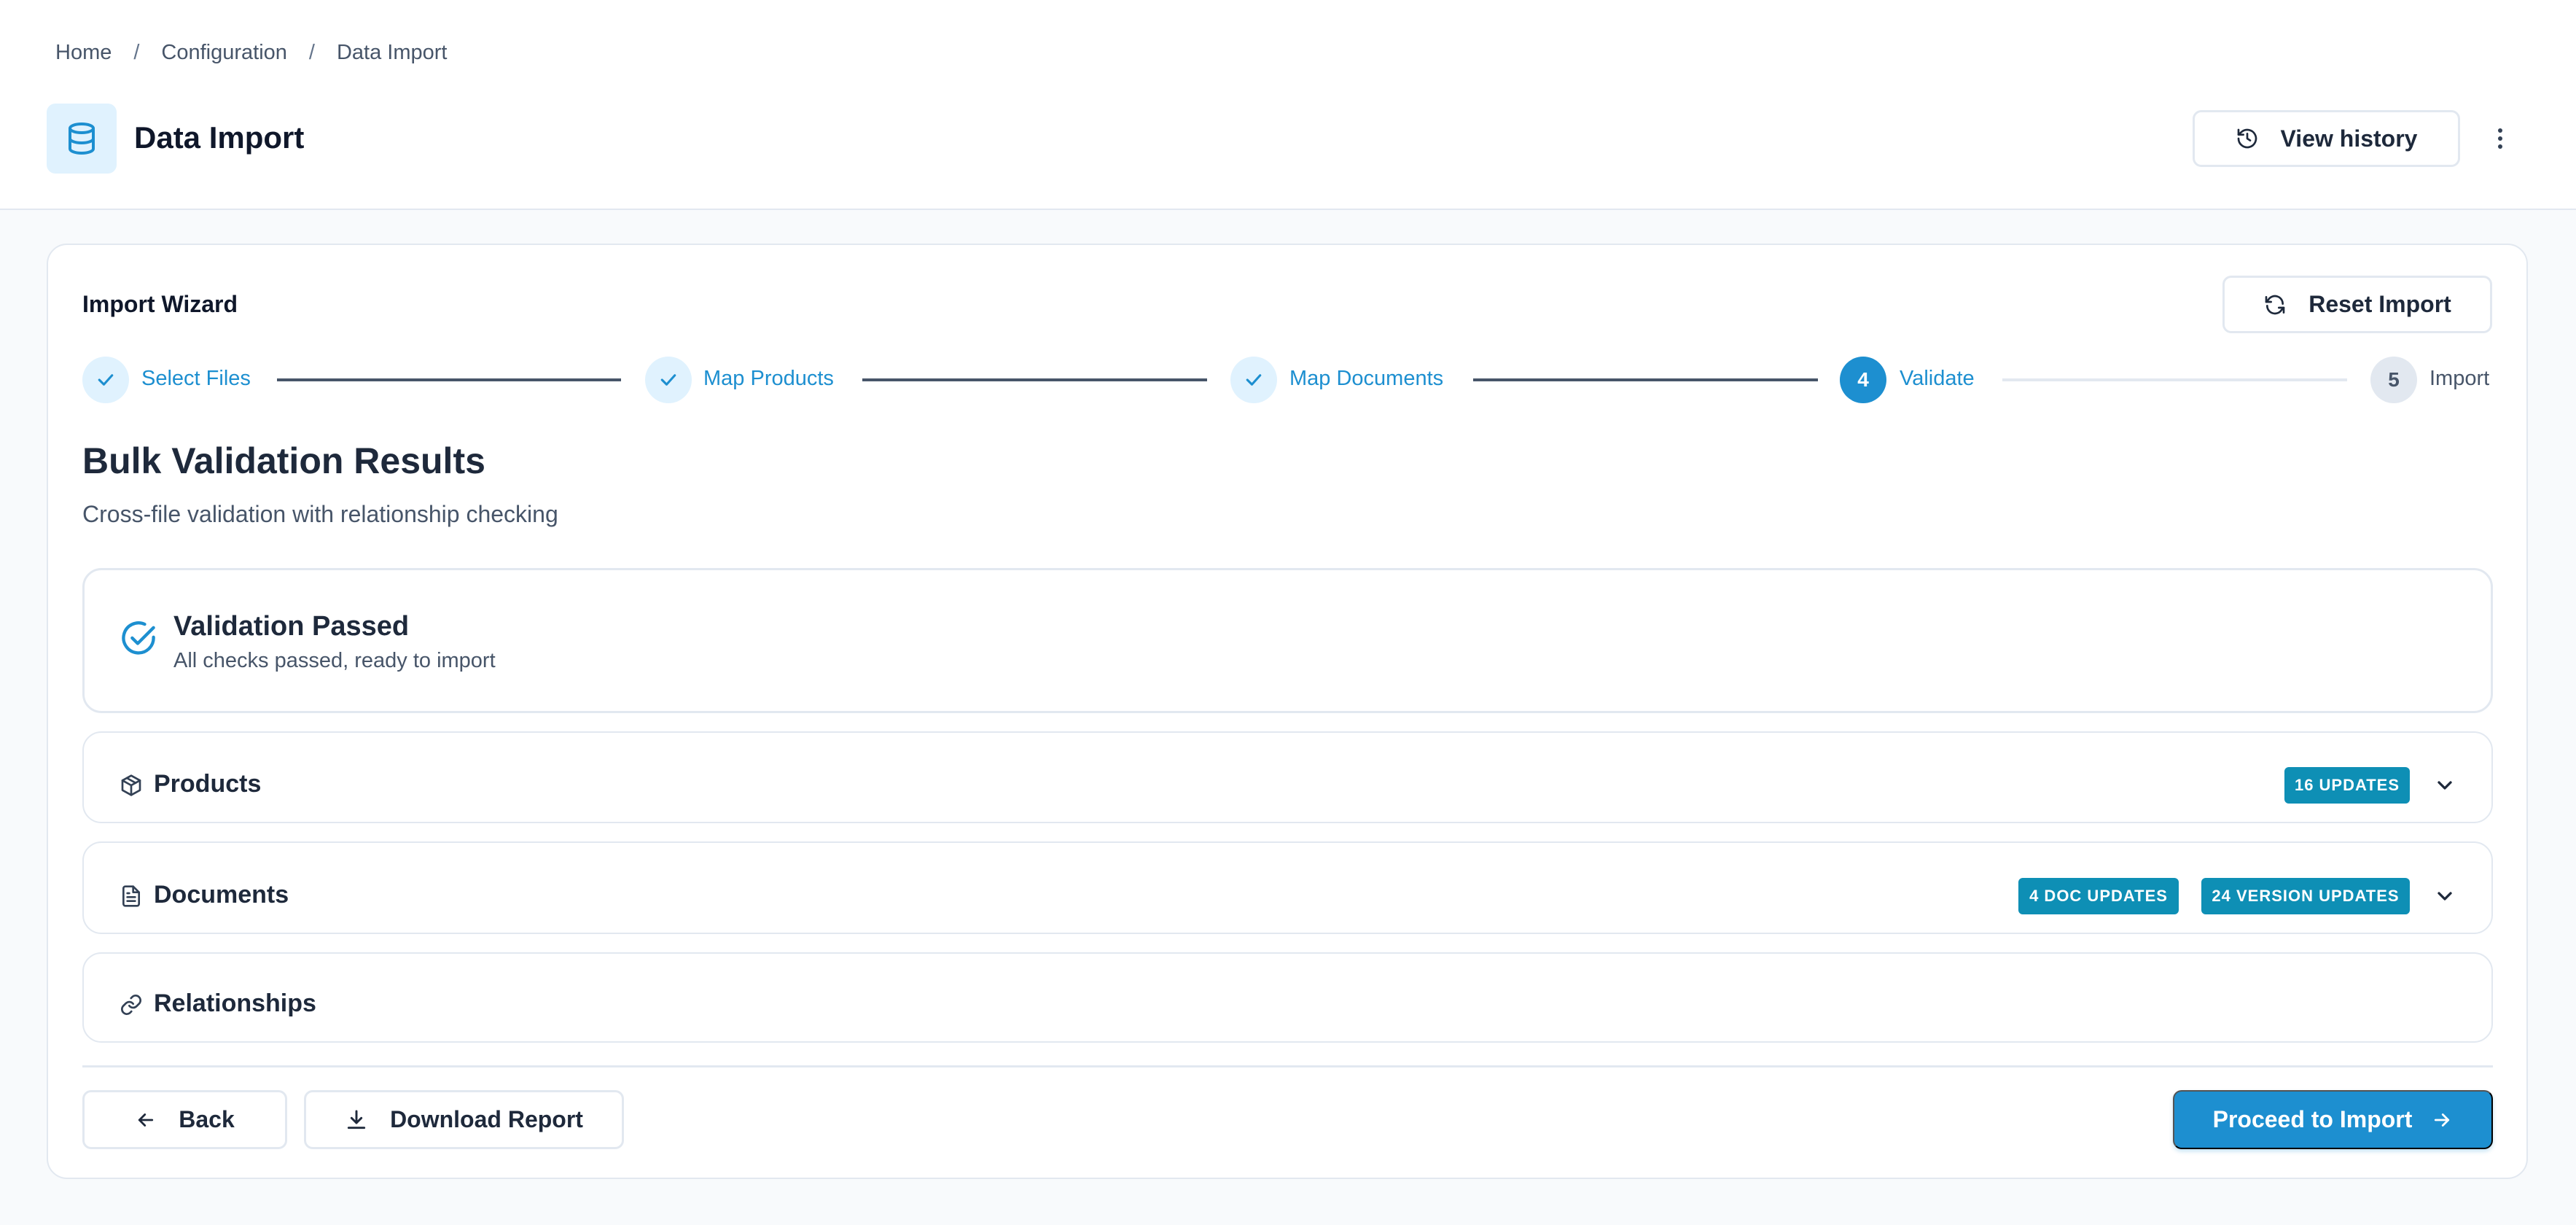 The height and width of the screenshot is (1225, 2576). What do you see at coordinates (1253, 380) in the screenshot?
I see `step-3-check-icon` at bounding box center [1253, 380].